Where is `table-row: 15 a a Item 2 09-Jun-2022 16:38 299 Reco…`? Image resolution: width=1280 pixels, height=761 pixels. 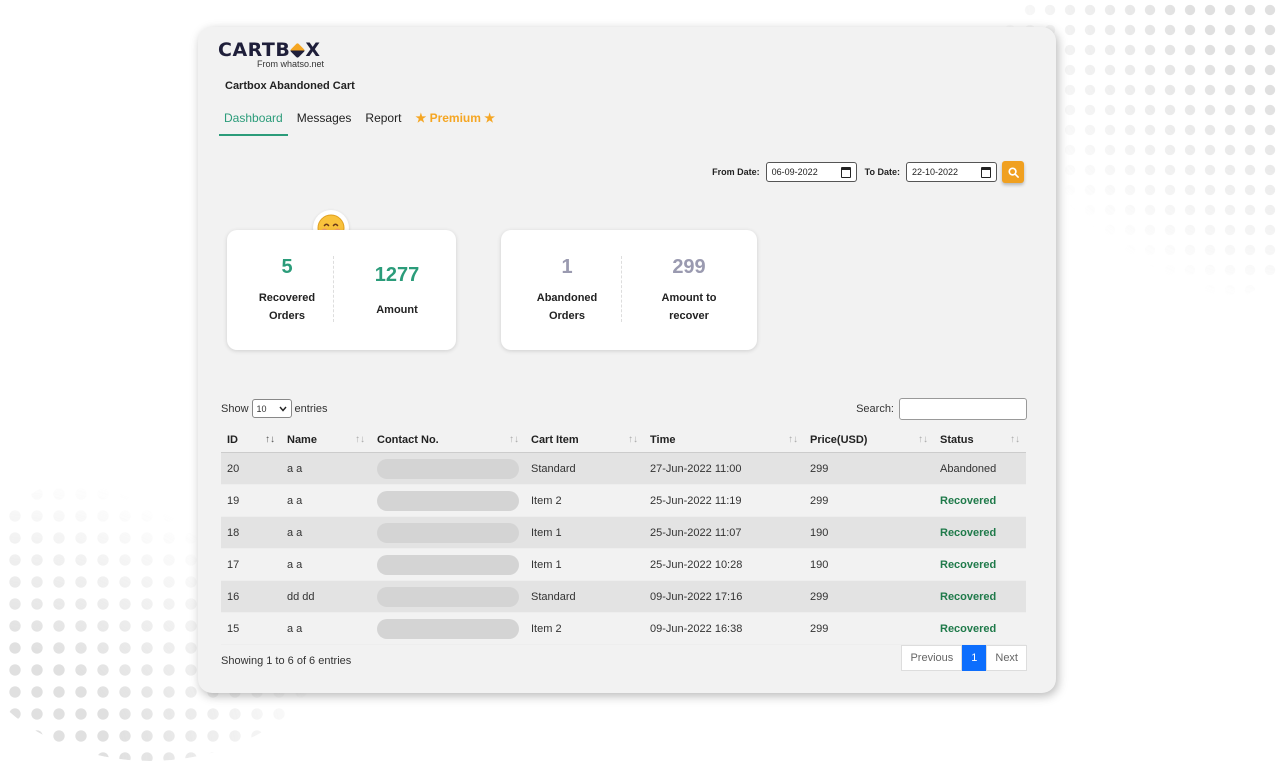 table-row: 15 a a Item 2 09-Jun-2022 16:38 299 Reco… is located at coordinates (623, 629).